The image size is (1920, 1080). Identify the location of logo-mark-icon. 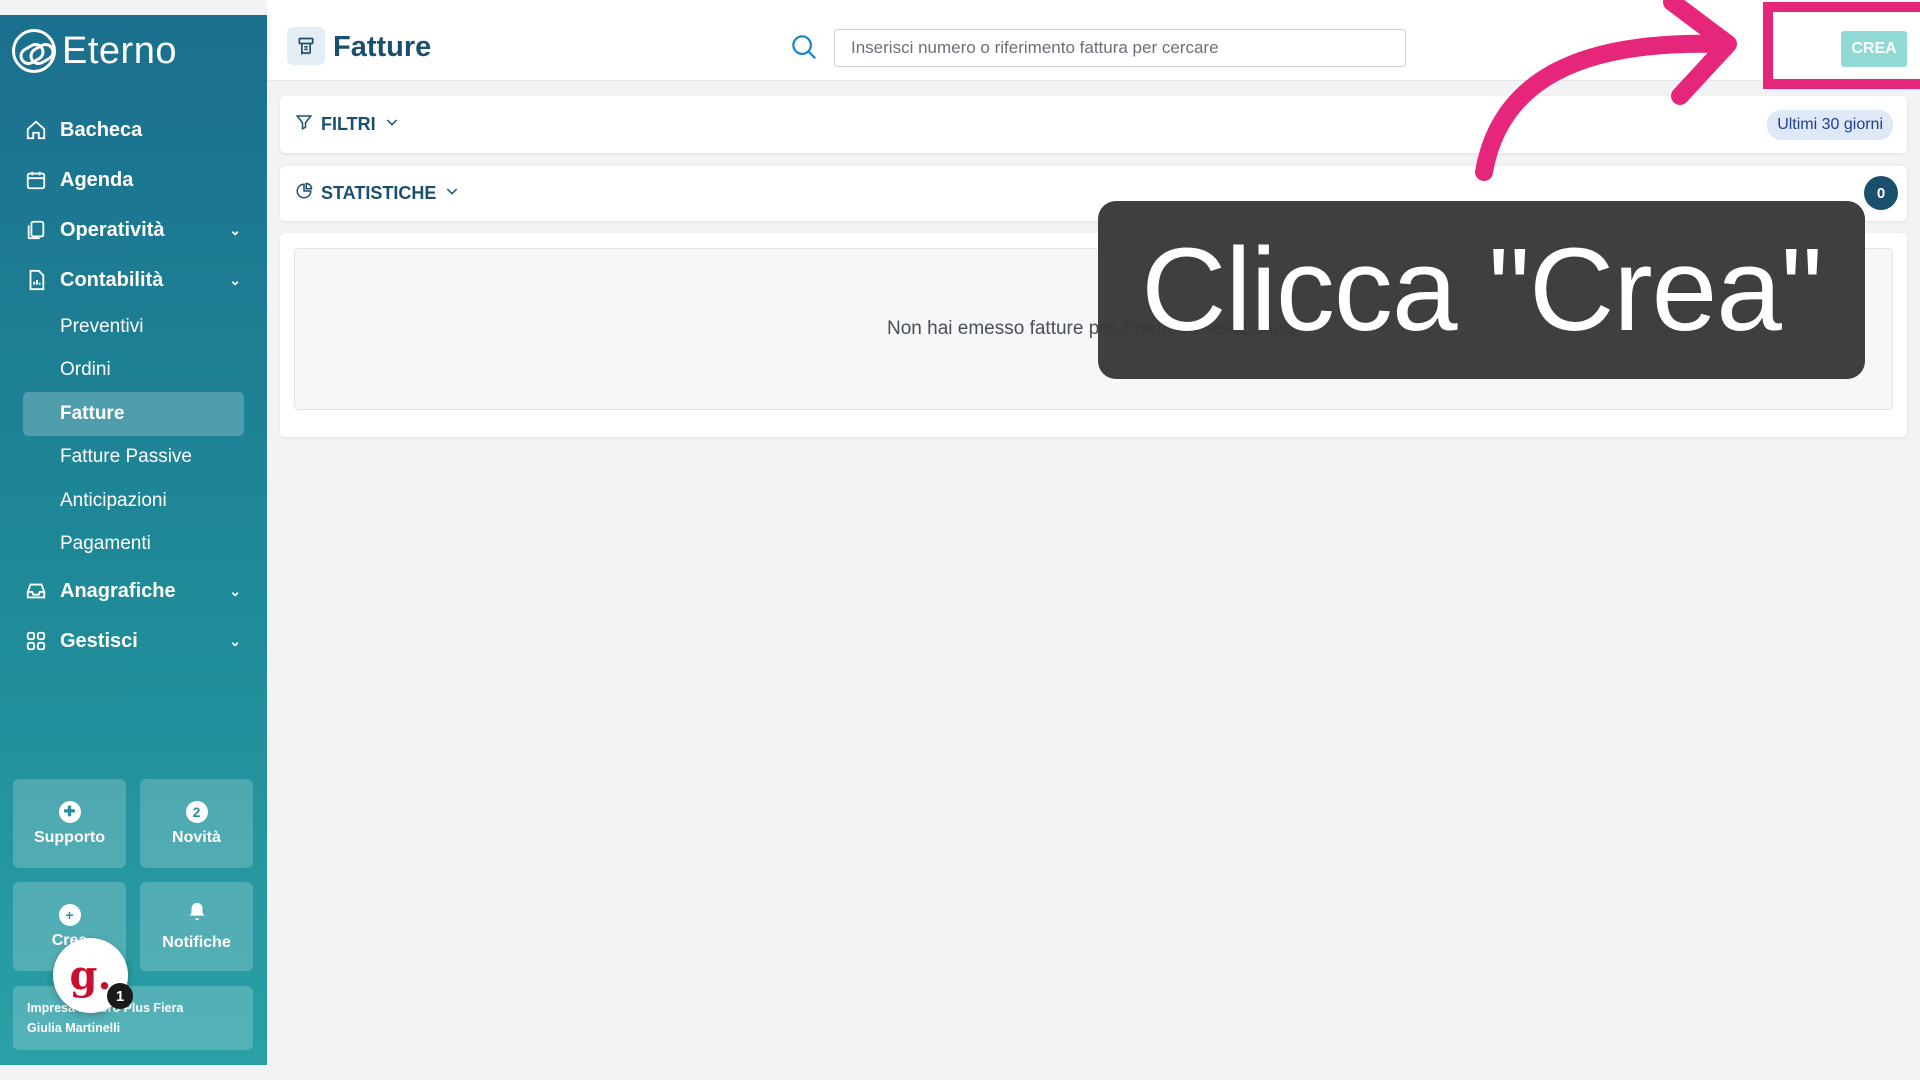
(34, 51).